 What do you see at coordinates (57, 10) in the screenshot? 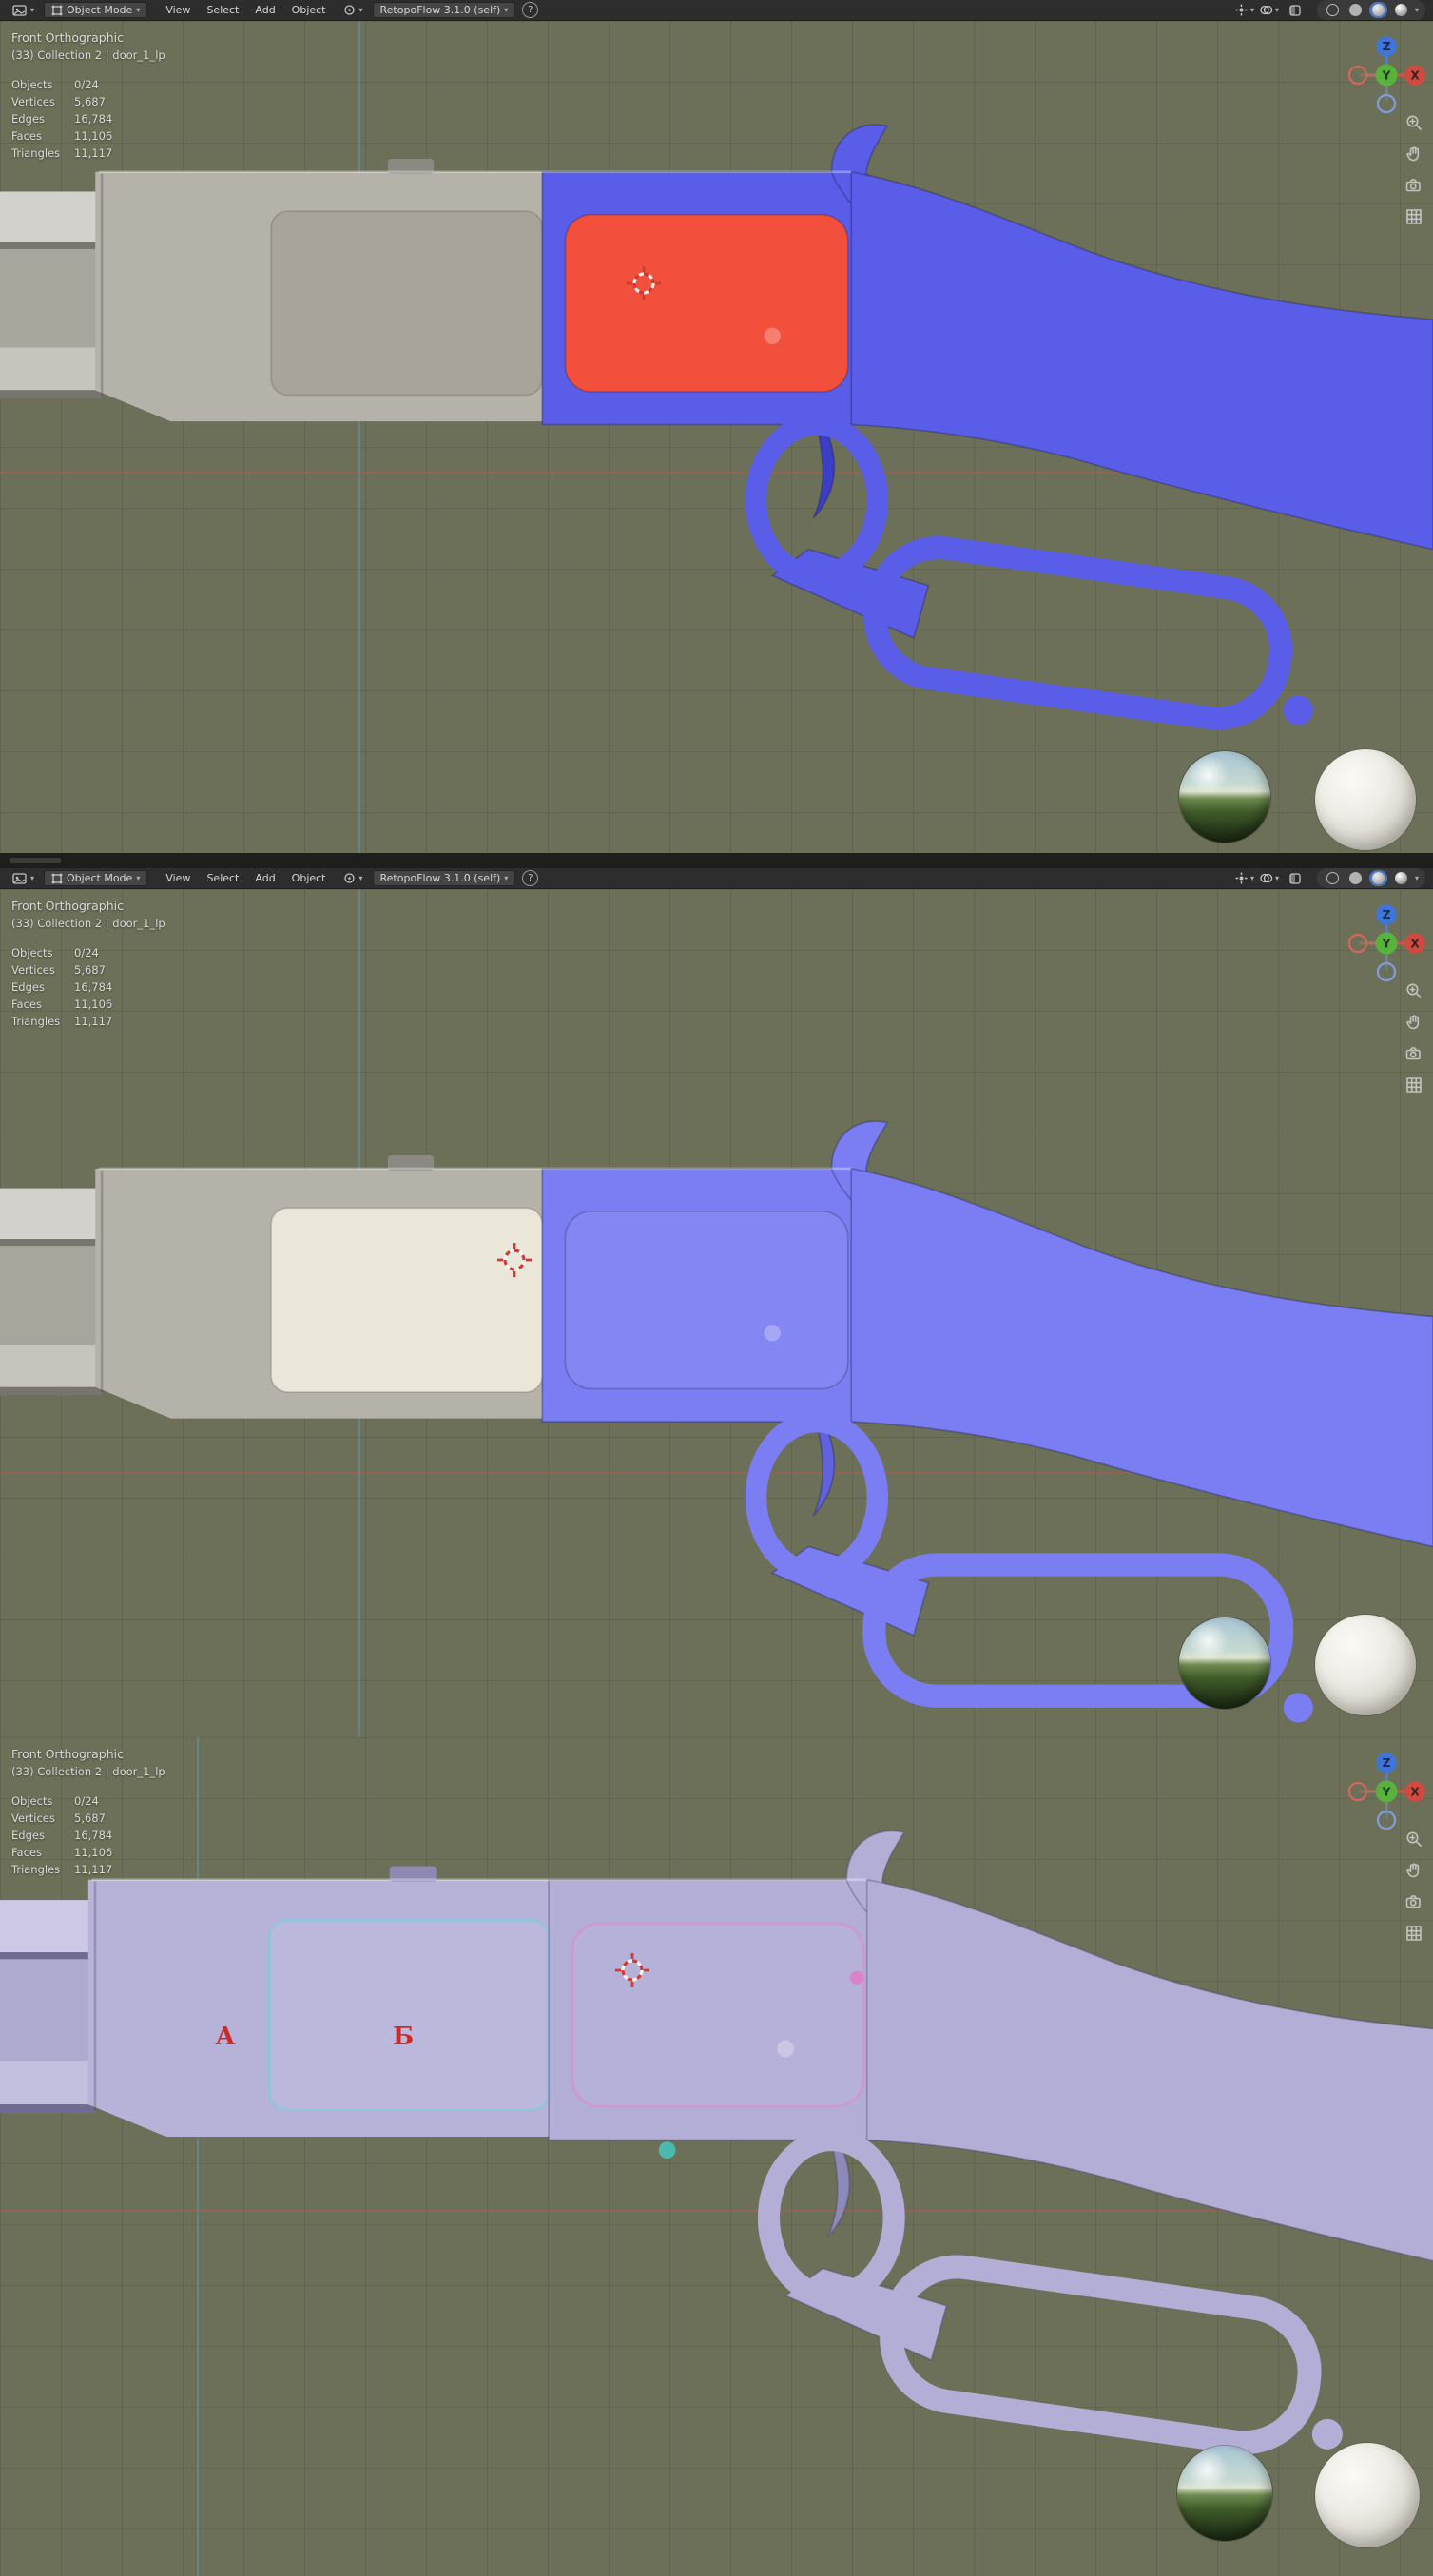
I see `object-mode-icon` at bounding box center [57, 10].